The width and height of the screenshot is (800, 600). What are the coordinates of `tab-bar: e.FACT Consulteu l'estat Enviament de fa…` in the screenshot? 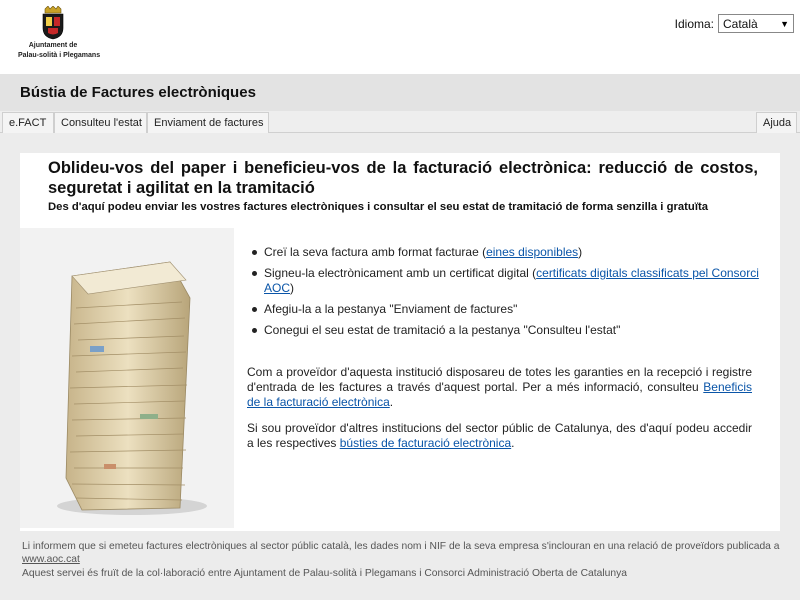 It's located at (400, 122).